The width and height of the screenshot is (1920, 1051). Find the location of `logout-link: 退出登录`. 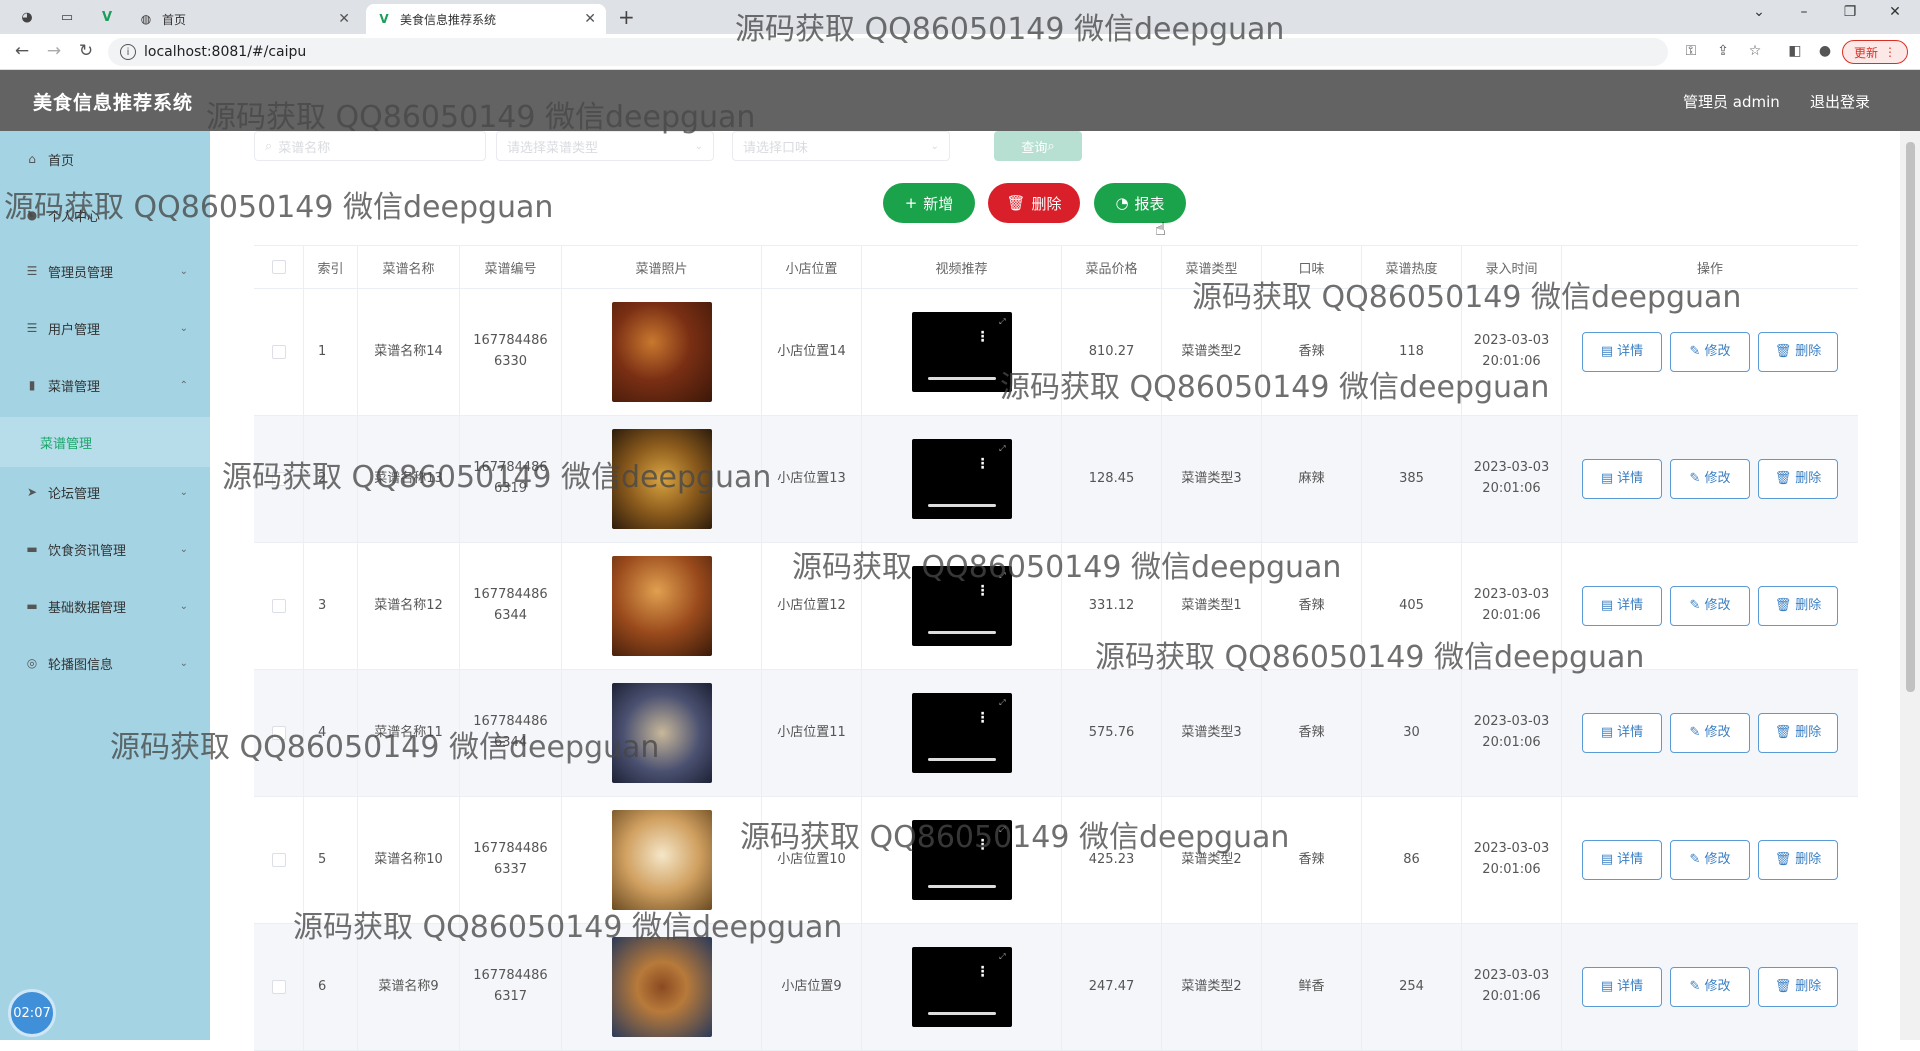

logout-link: 退出登录 is located at coordinates (1840, 101).